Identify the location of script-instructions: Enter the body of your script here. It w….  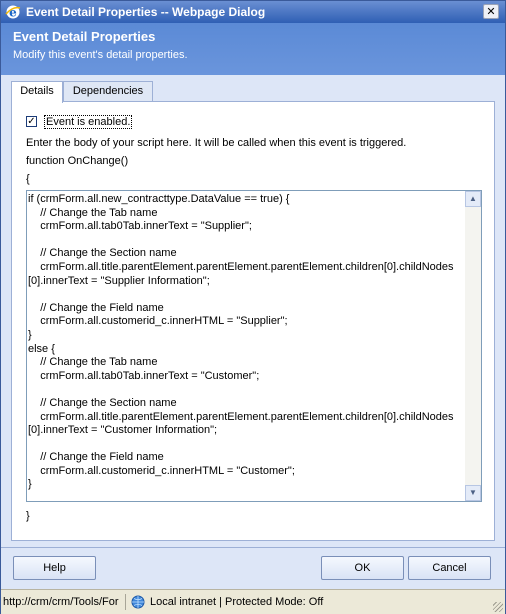
(216, 143).